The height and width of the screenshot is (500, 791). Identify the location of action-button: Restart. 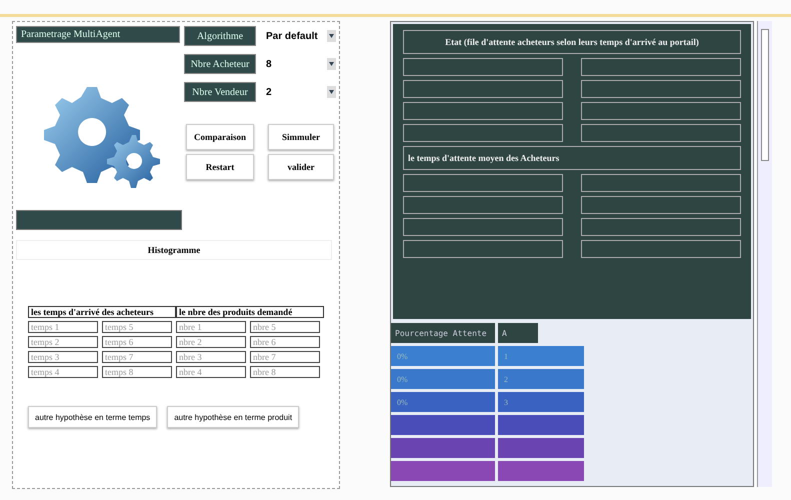
(220, 167).